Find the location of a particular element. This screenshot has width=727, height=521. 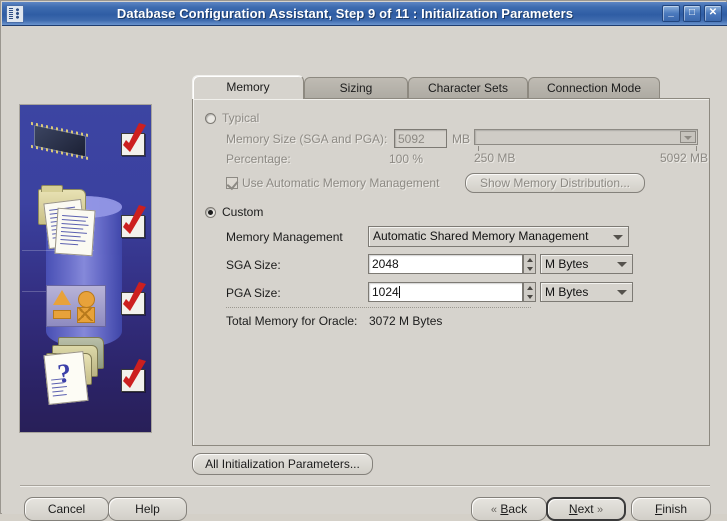

custom-radio is located at coordinates (210, 212).